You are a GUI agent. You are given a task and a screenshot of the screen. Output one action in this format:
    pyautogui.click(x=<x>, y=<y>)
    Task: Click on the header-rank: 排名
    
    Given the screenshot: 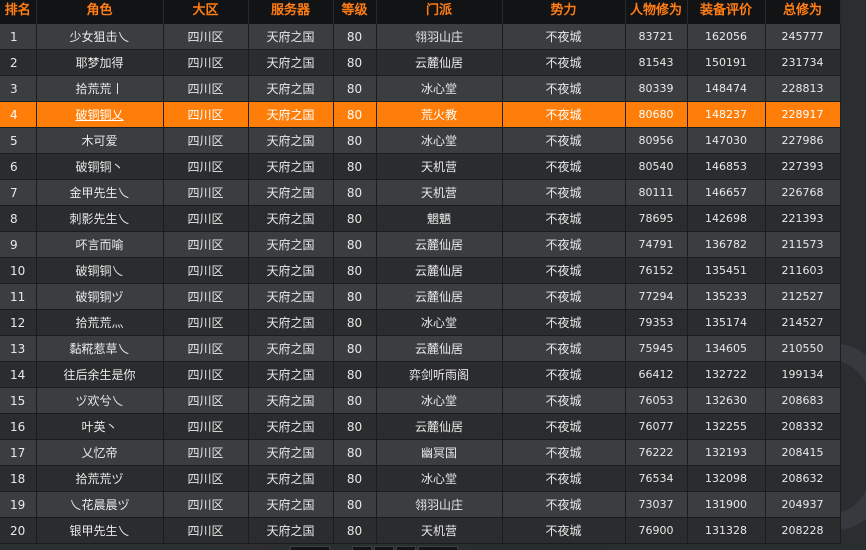 What is the action you would take?
    pyautogui.click(x=18, y=12)
    